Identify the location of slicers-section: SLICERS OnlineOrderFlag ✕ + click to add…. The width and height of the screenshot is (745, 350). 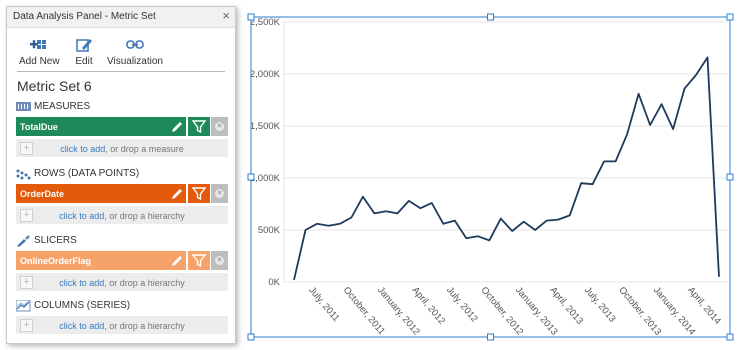
(122, 262).